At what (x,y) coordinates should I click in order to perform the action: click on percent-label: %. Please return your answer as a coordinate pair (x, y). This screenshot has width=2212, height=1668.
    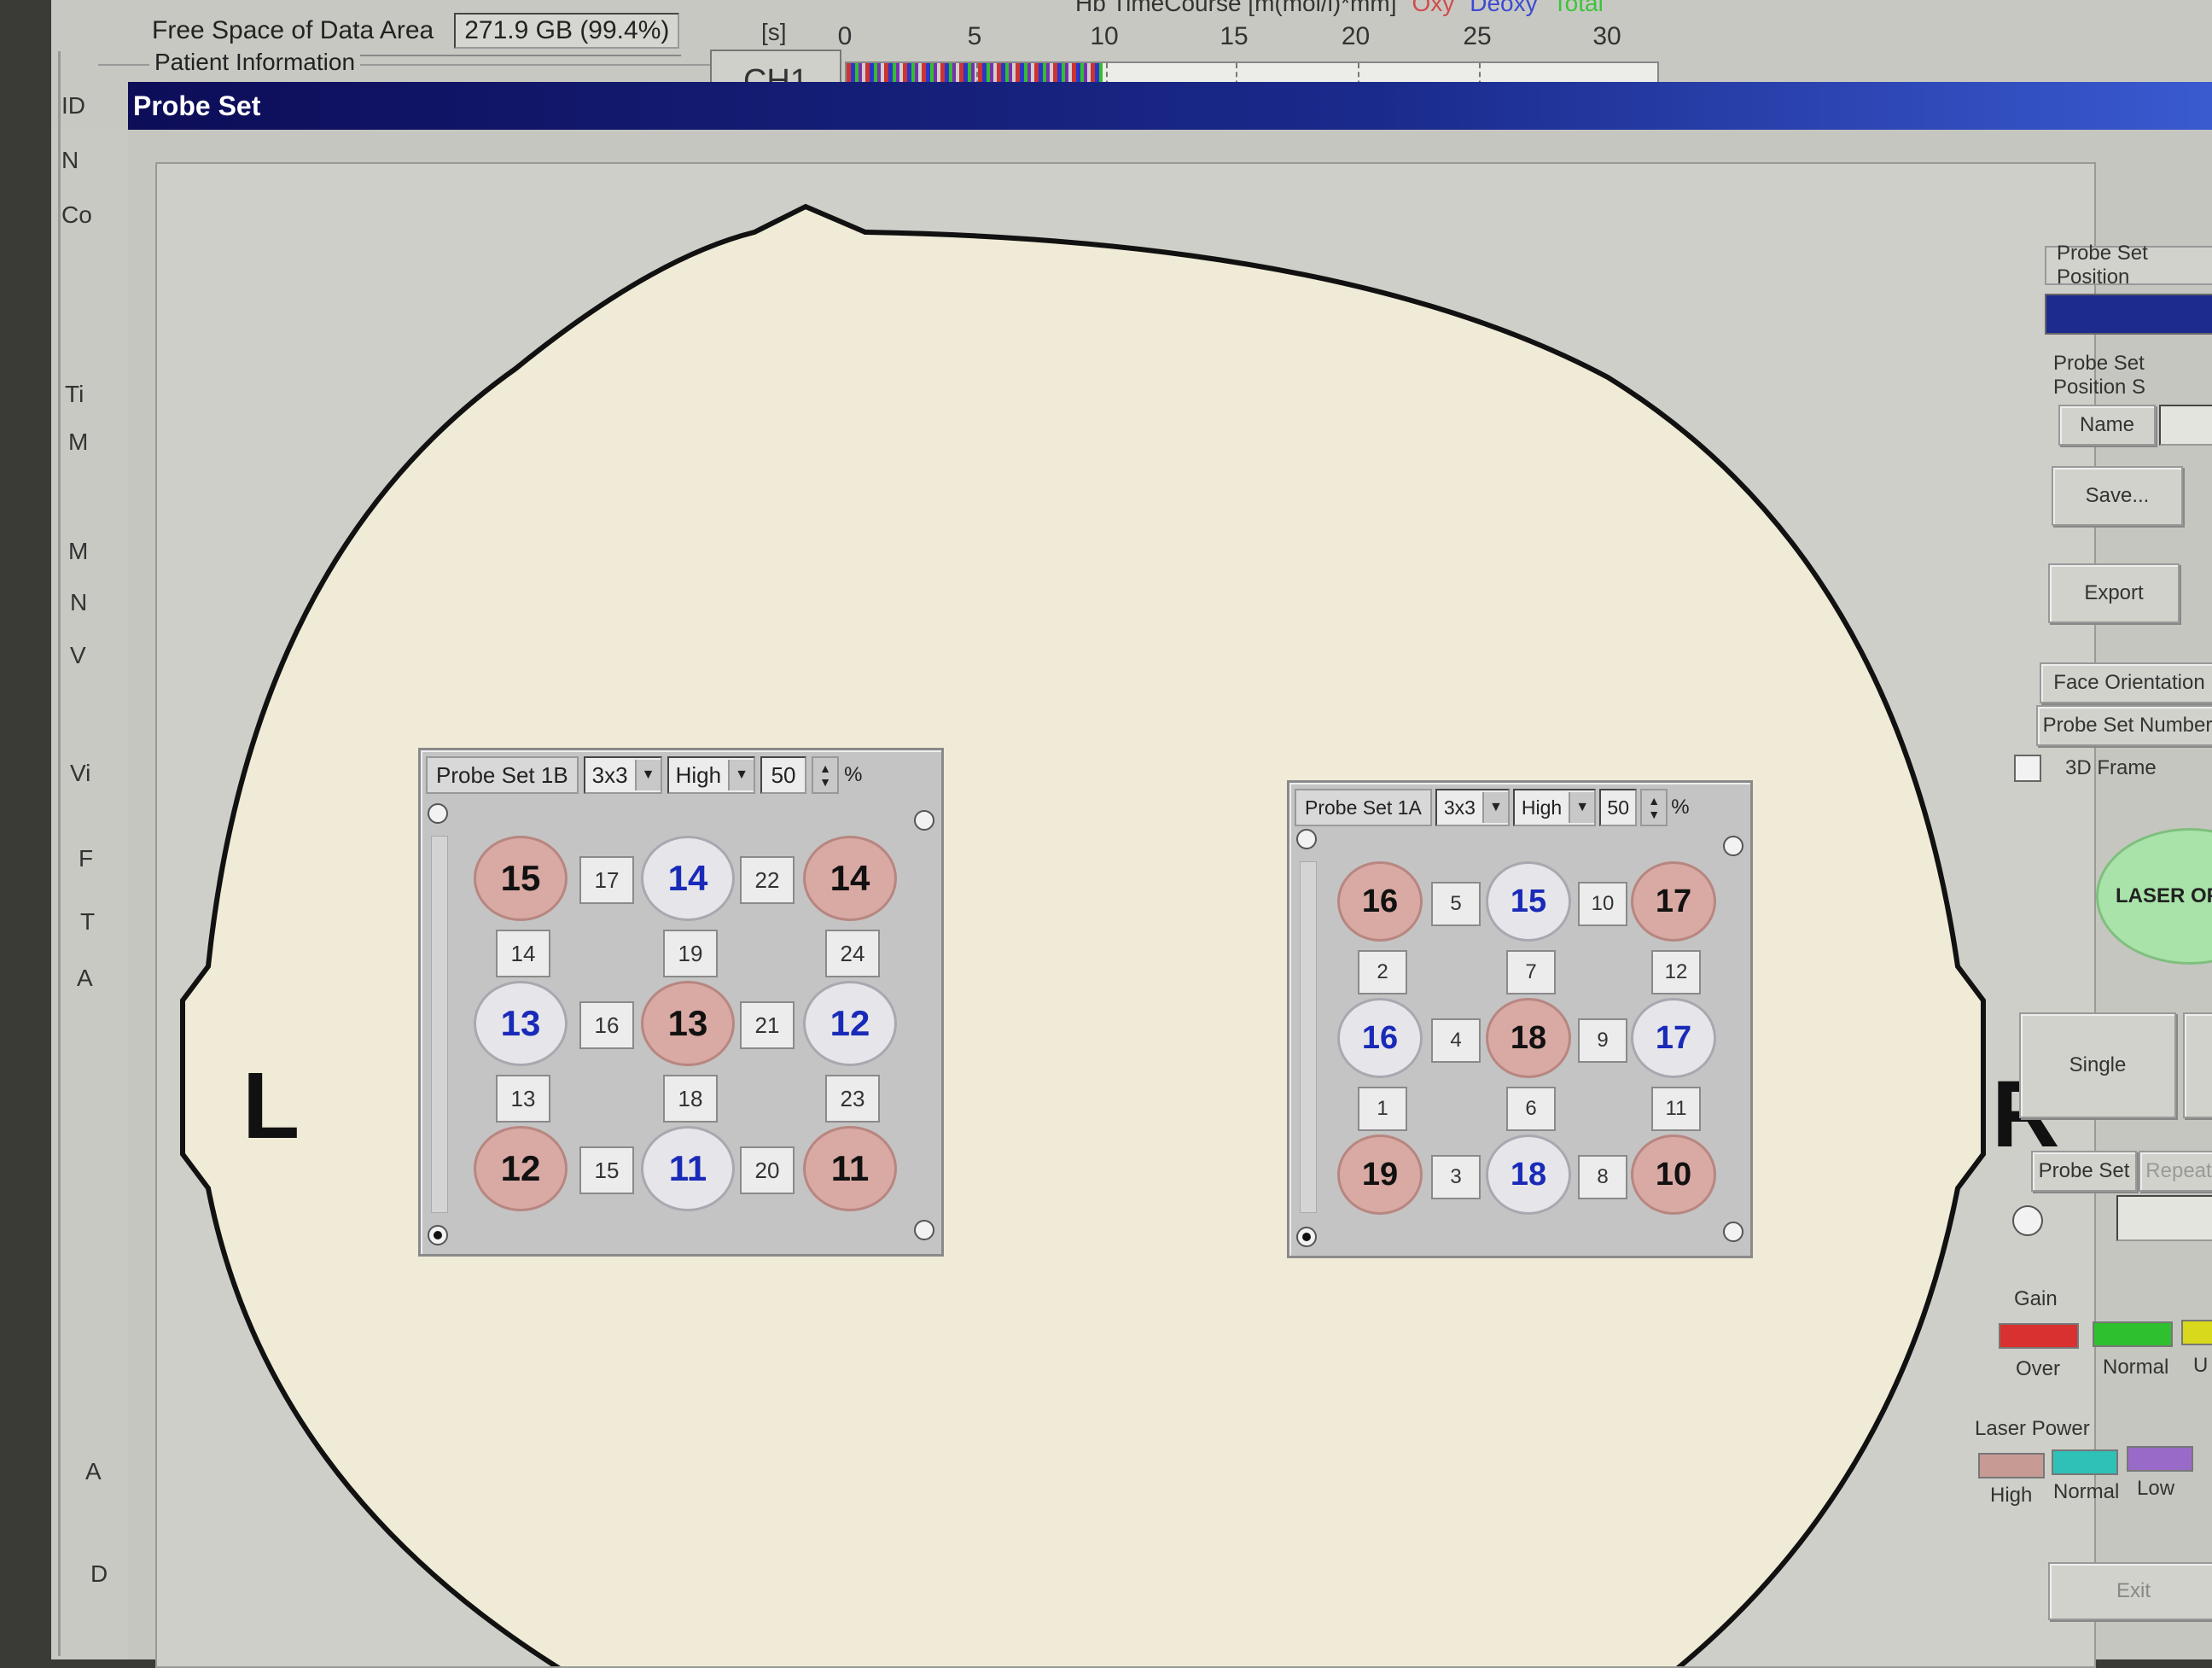
    Looking at the image, I should click on (1680, 807).